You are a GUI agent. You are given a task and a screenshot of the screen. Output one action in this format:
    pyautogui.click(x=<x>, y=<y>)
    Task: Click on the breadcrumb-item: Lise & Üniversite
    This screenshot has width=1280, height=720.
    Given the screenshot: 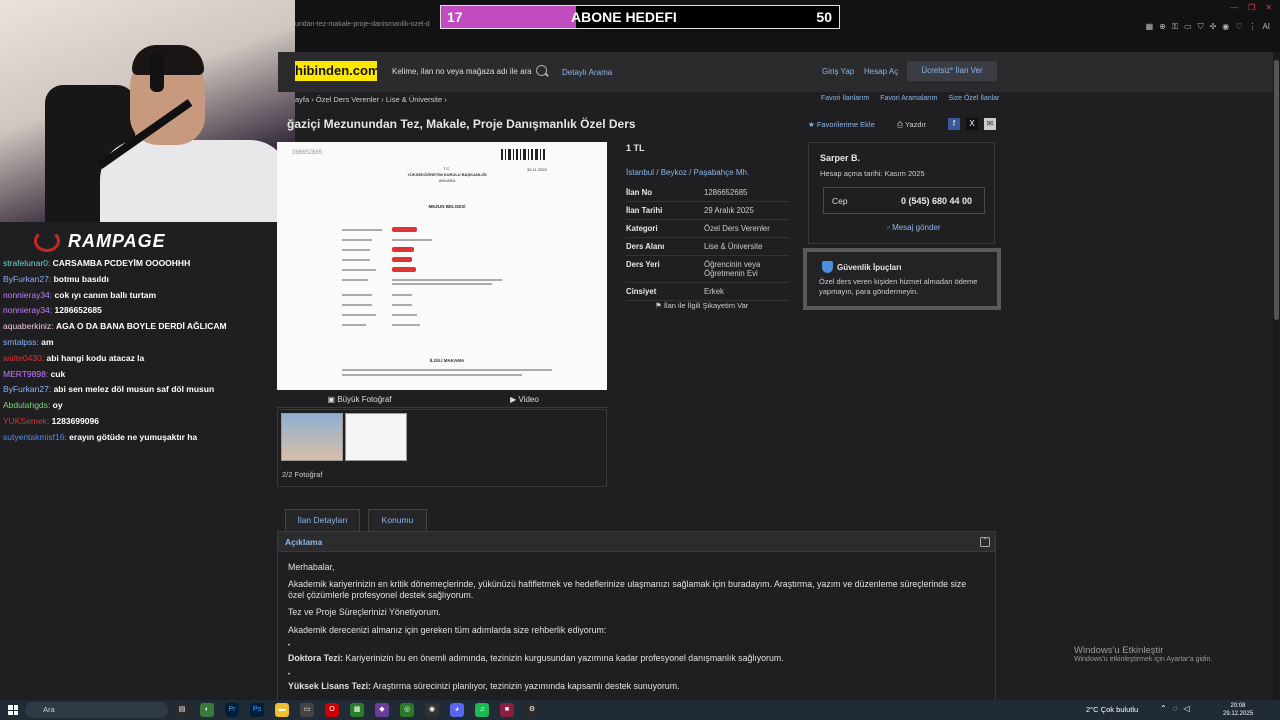 What is the action you would take?
    pyautogui.click(x=414, y=99)
    